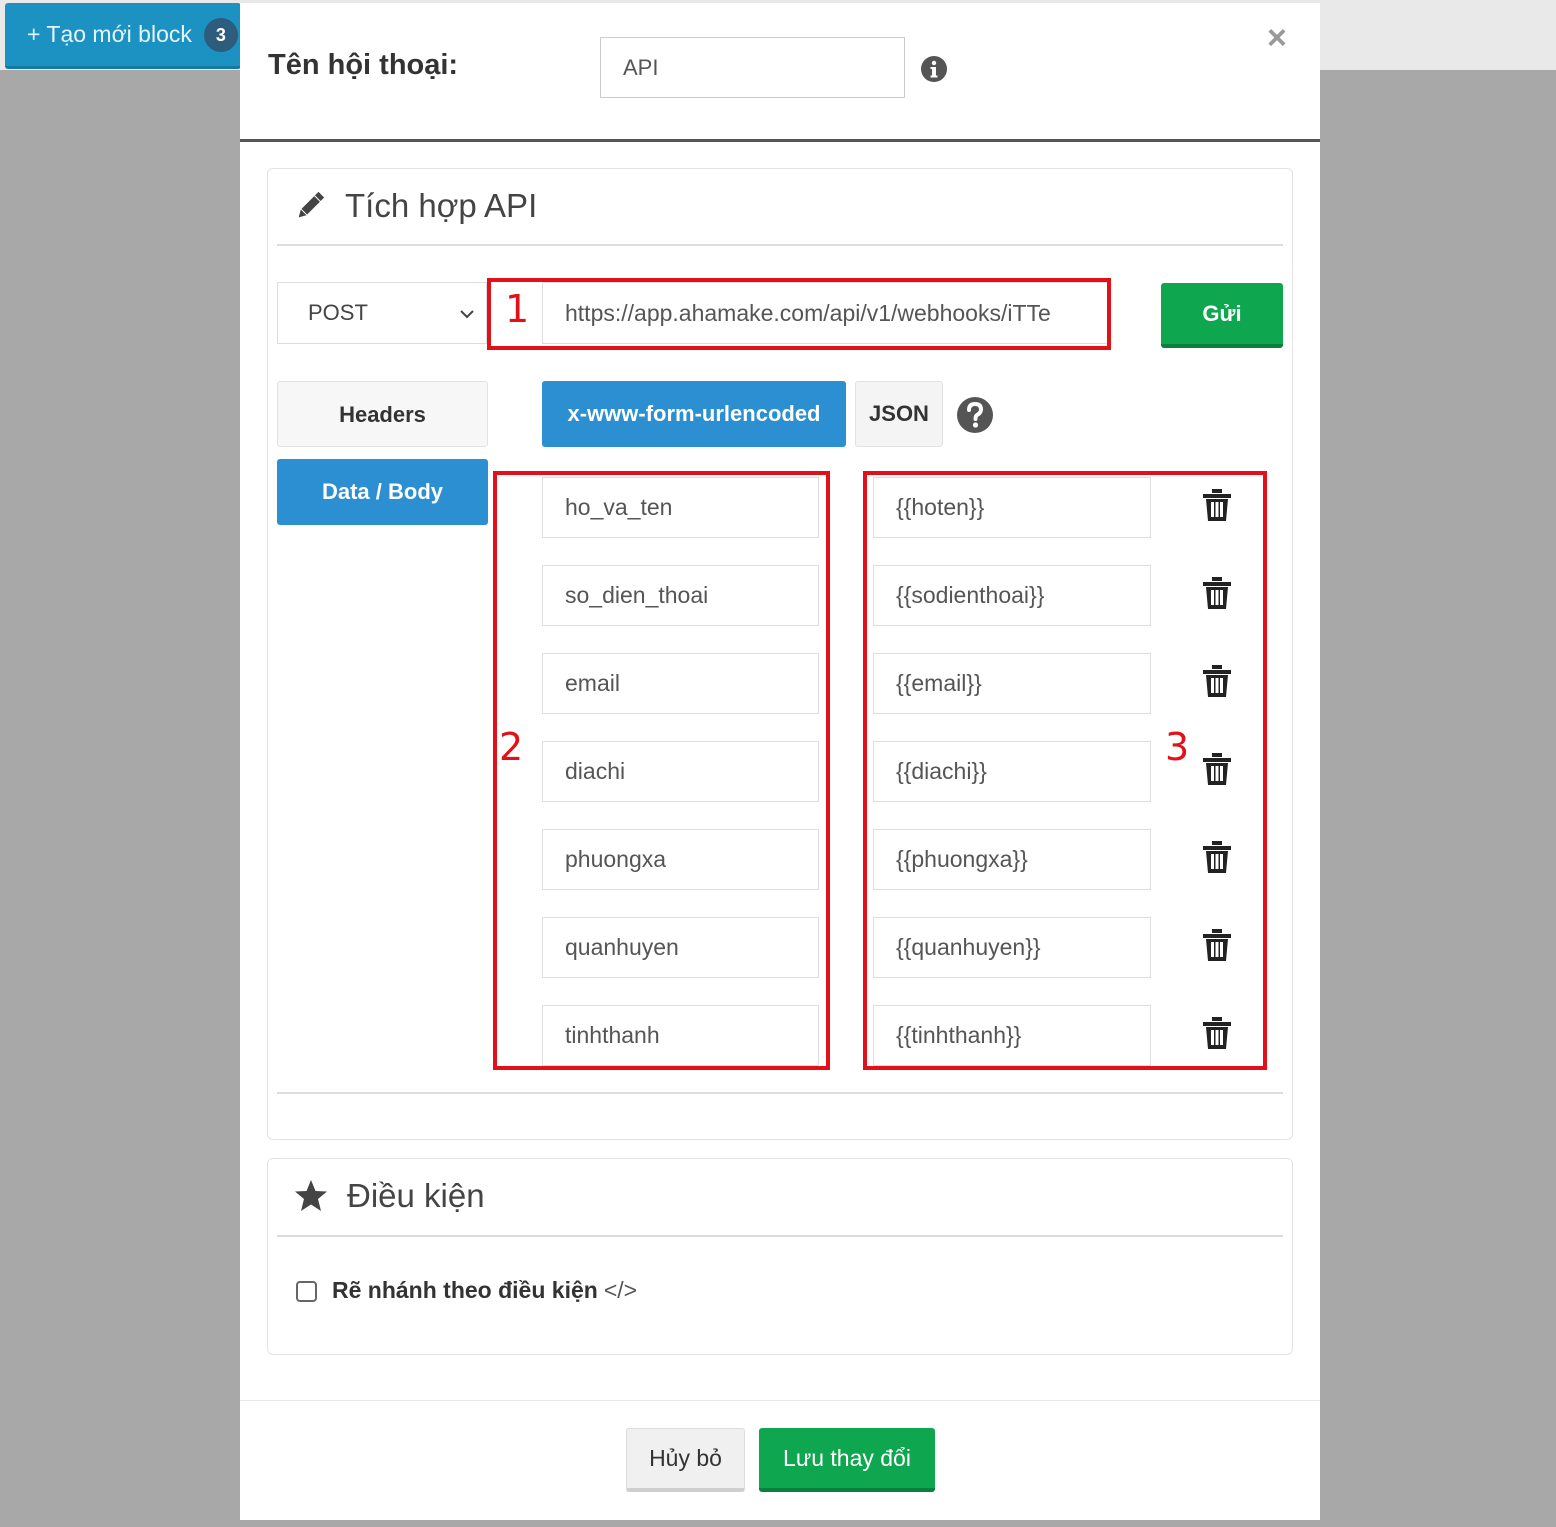 This screenshot has height=1527, width=1556. I want to click on http-method-select: POST, so click(382, 313).